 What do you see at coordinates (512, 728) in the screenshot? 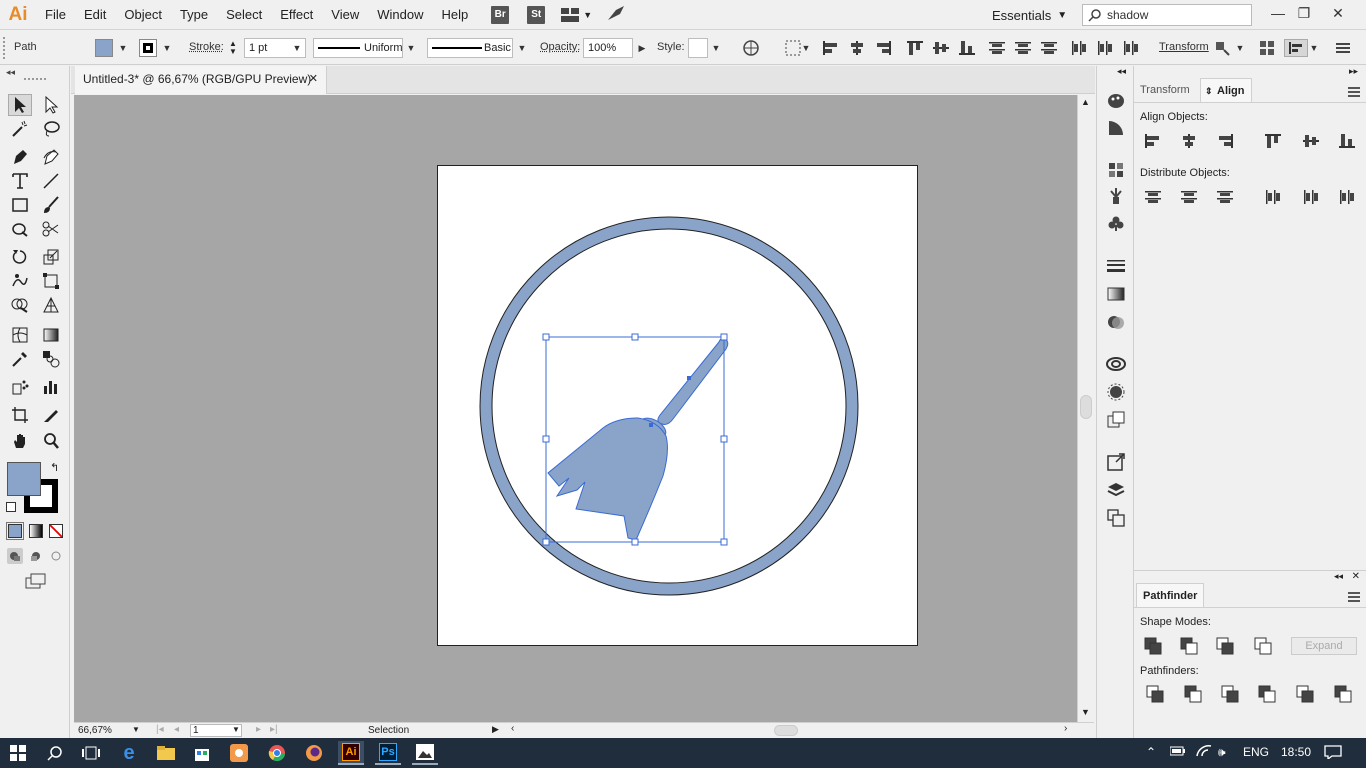
I see `scroll-left-arrow: ‹` at bounding box center [512, 728].